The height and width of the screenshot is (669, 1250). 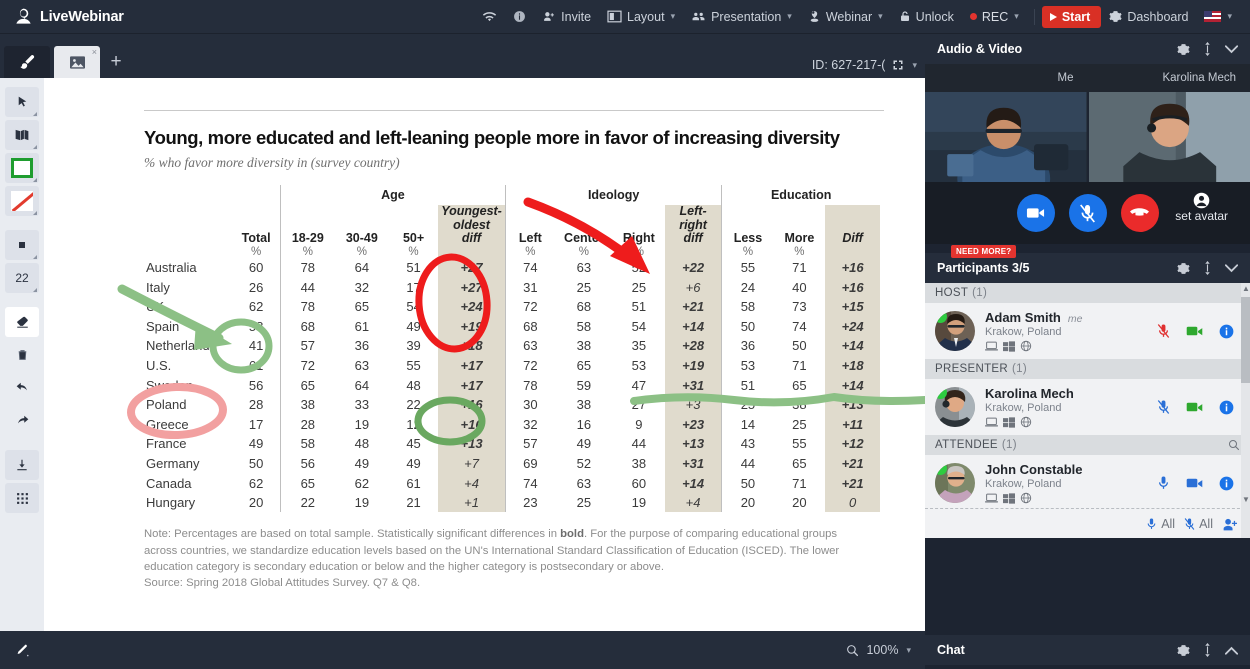 What do you see at coordinates (583, 251) in the screenshot?
I see `unit-center: %` at bounding box center [583, 251].